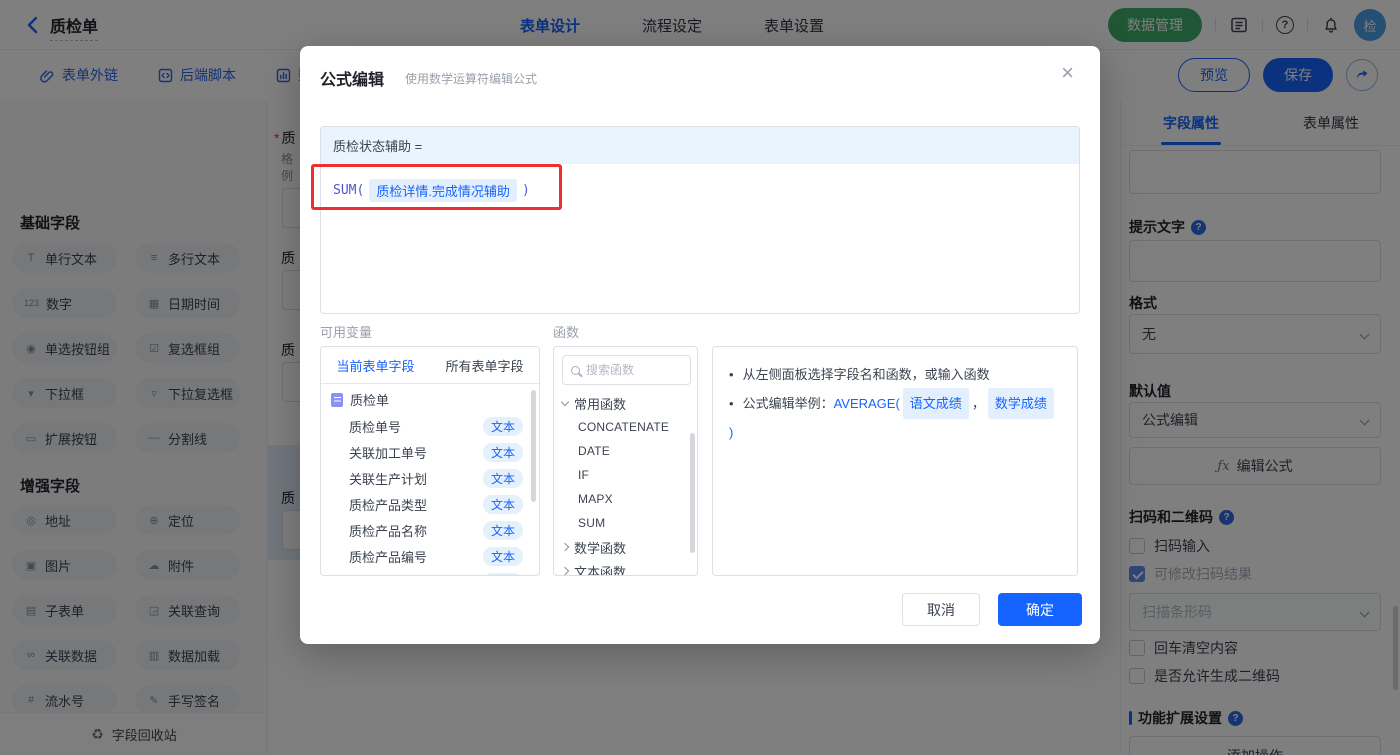 Image resolution: width=1400 pixels, height=755 pixels. Describe the element at coordinates (625, 523) in the screenshot. I see `function-item-sum: SUM` at that location.